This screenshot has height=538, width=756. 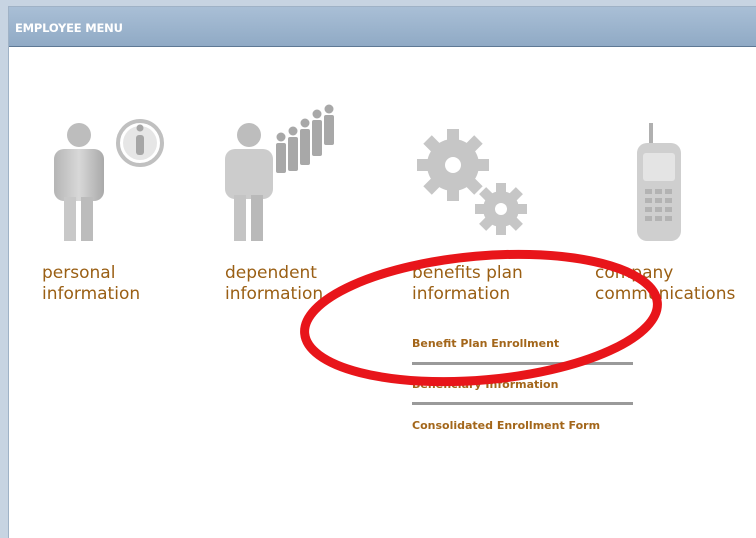 What do you see at coordinates (467, 284) in the screenshot?
I see `benefits-plan-information-label: benefits plan information` at bounding box center [467, 284].